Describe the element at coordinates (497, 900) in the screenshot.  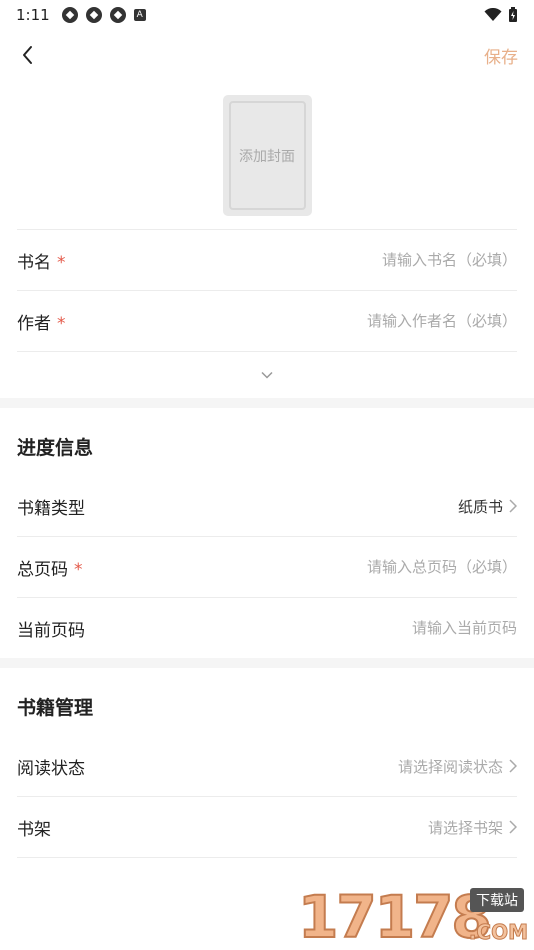
I see `watermark-tag: 下载站` at that location.